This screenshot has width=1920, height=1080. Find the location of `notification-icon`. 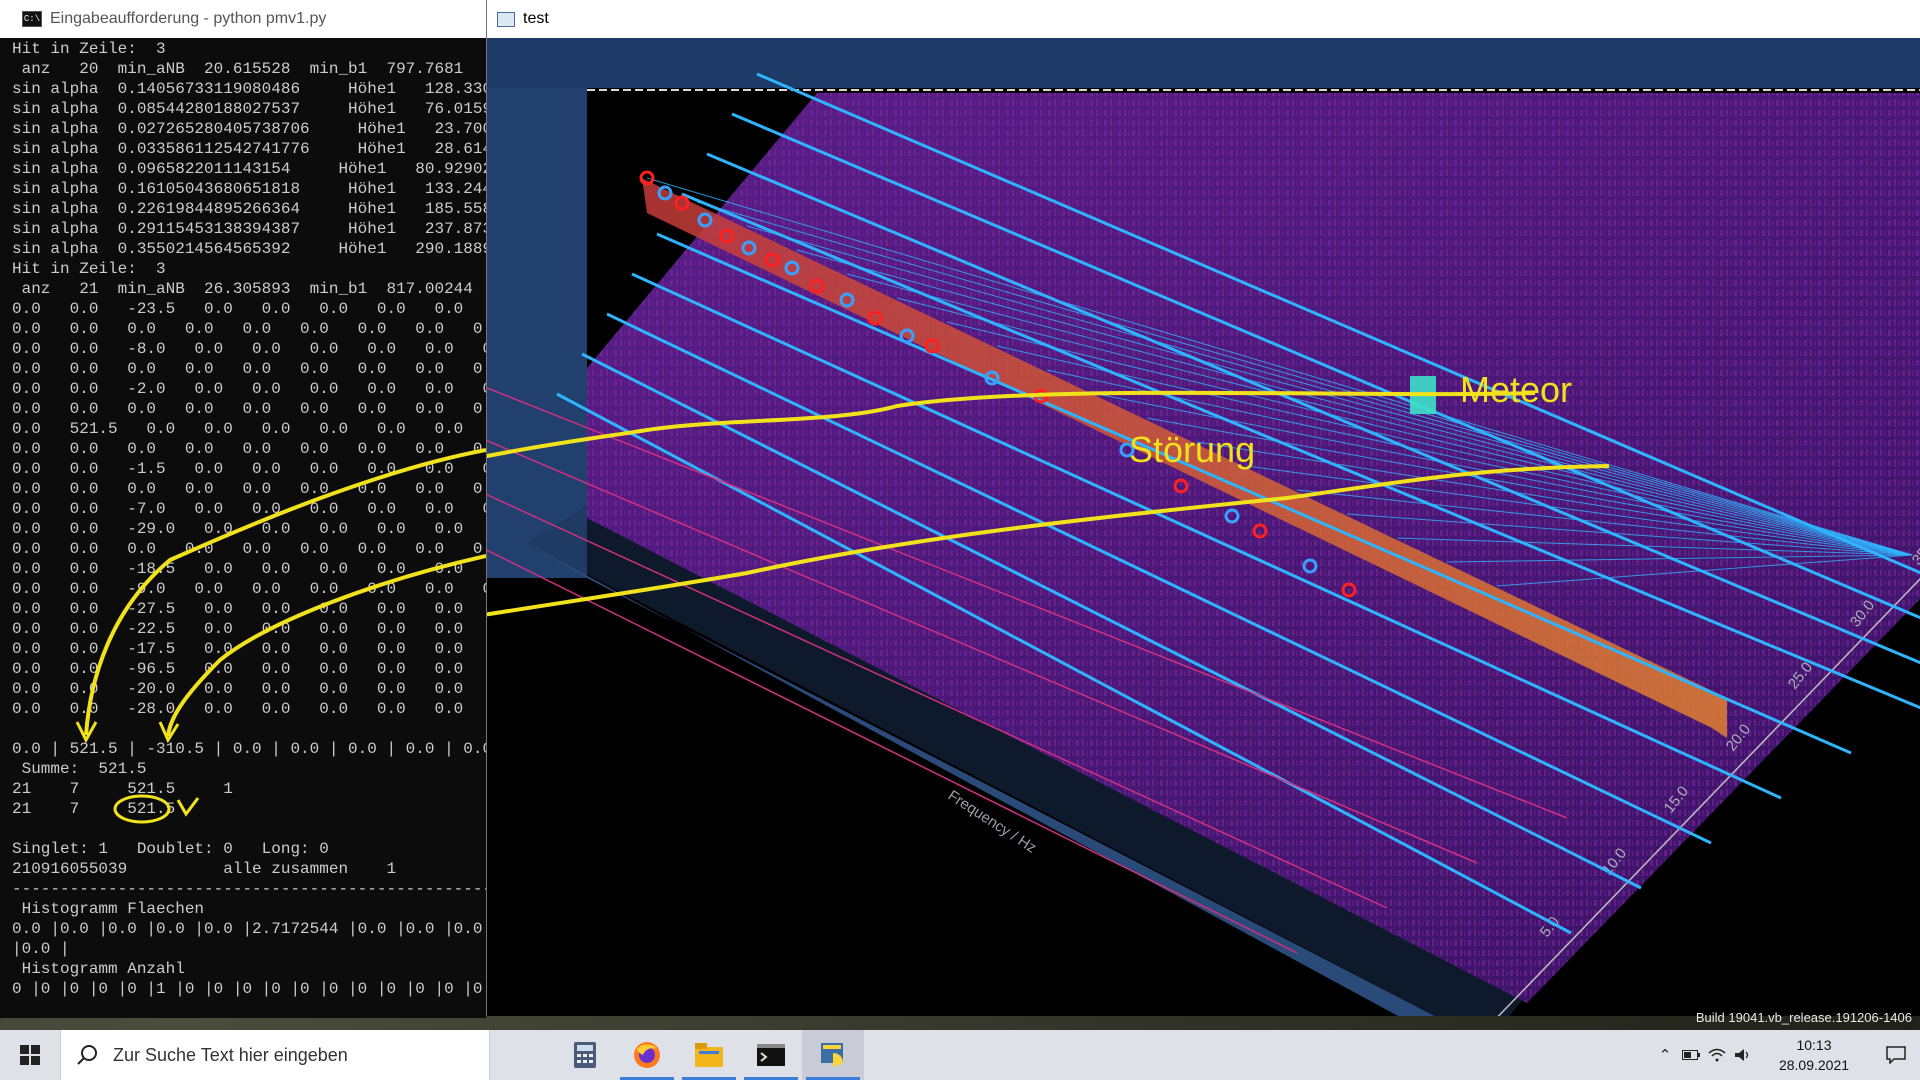

notification-icon is located at coordinates (1896, 1055).